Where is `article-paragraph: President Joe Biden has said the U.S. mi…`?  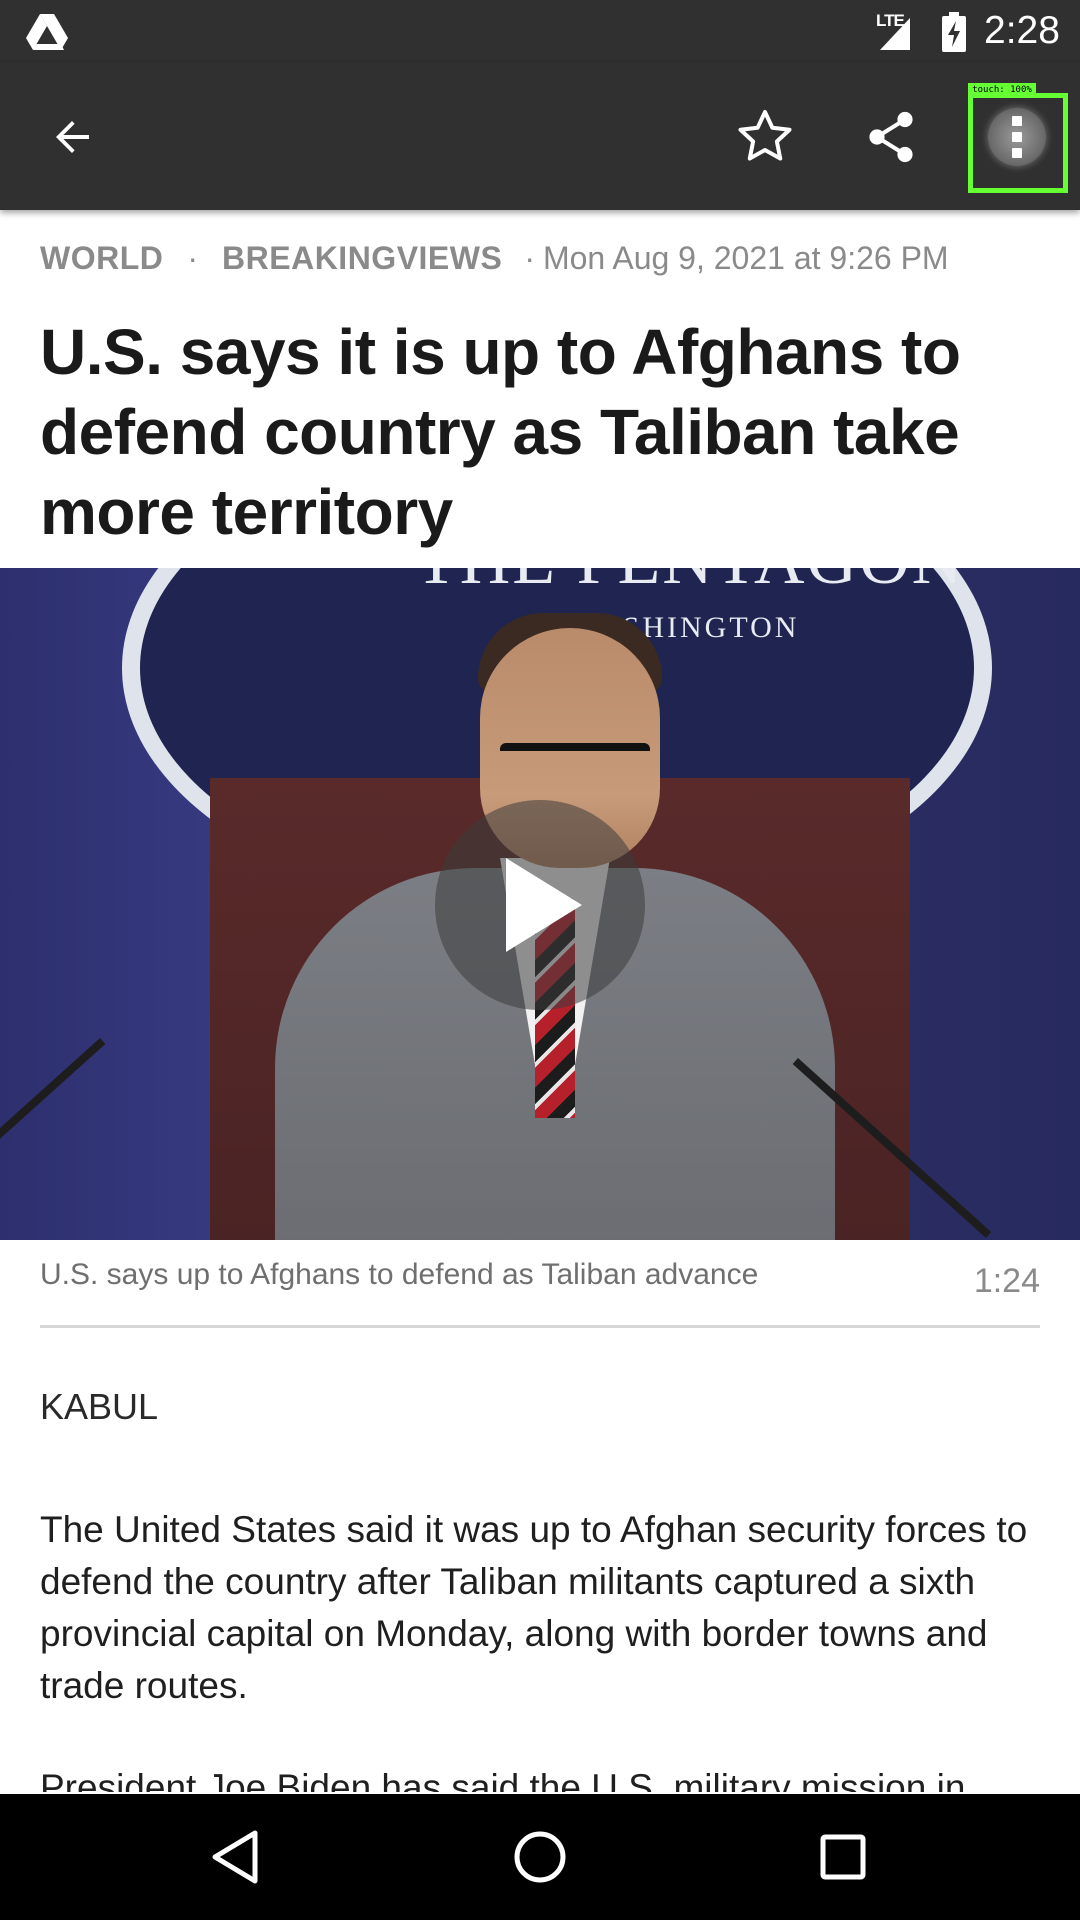
article-paragraph: President Joe Biden has said the U.S. mi… is located at coordinates (503, 1779).